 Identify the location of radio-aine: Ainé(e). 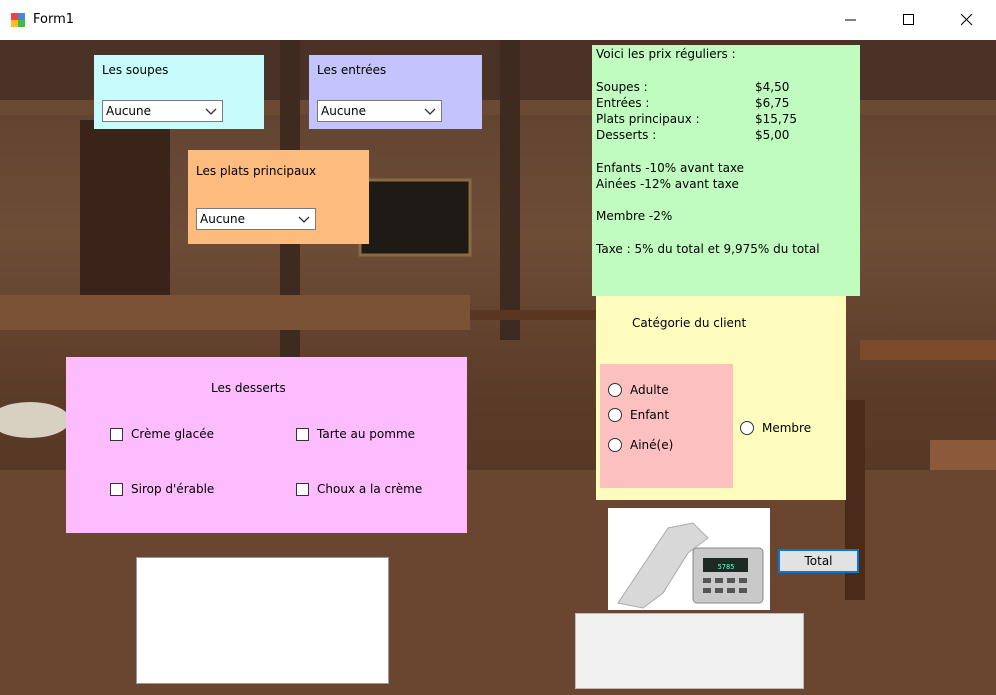
(640, 445).